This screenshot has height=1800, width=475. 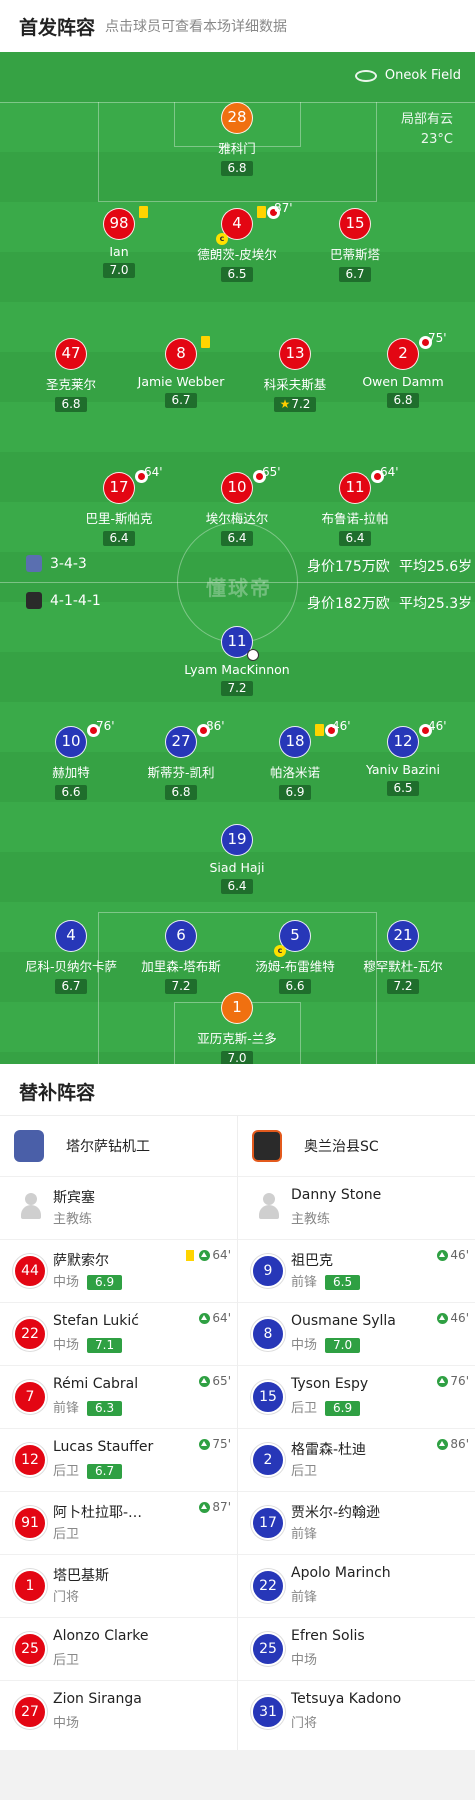 What do you see at coordinates (30, 1523) in the screenshot?
I see `sub-number: 91` at bounding box center [30, 1523].